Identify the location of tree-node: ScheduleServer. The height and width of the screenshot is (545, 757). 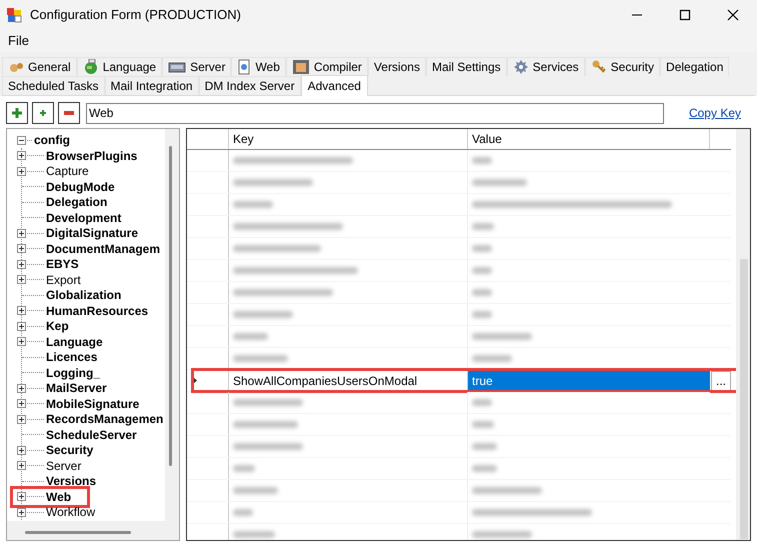
(91, 435).